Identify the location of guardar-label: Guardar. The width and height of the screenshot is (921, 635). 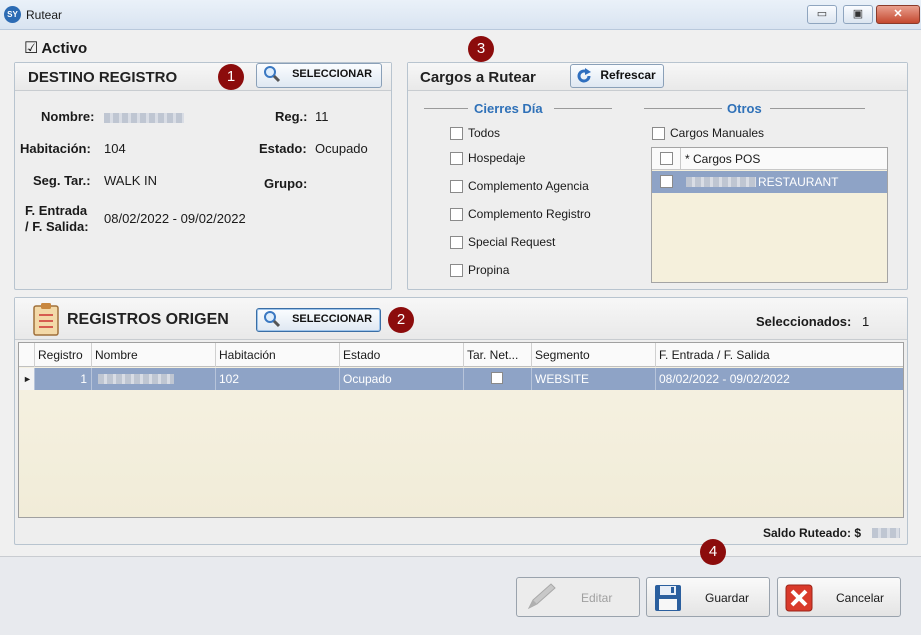
(727, 598).